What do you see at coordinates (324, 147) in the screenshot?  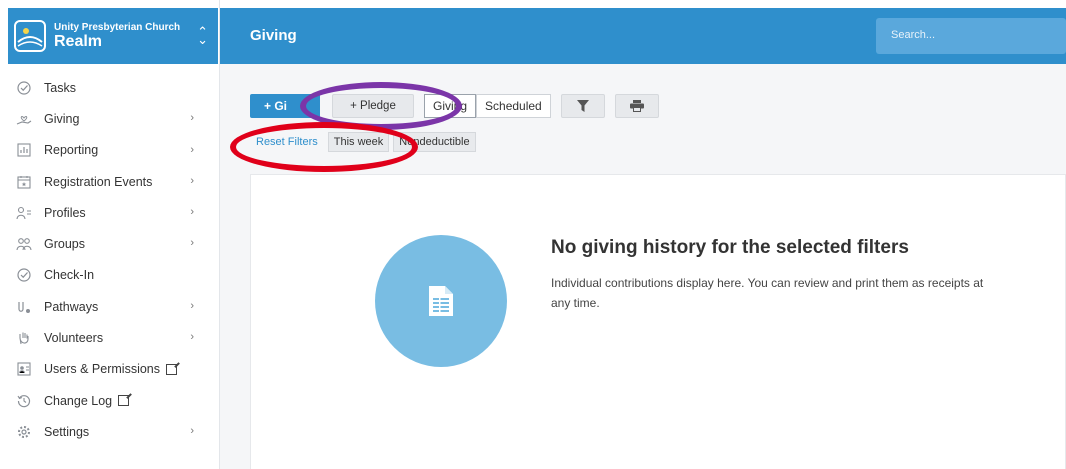 I see `annotation-ellipse-red` at bounding box center [324, 147].